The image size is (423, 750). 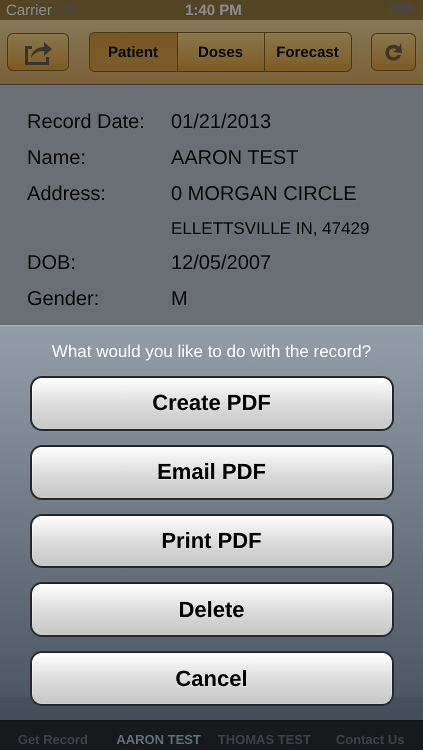 I want to click on clock: 1:40 PM, so click(x=213, y=10).